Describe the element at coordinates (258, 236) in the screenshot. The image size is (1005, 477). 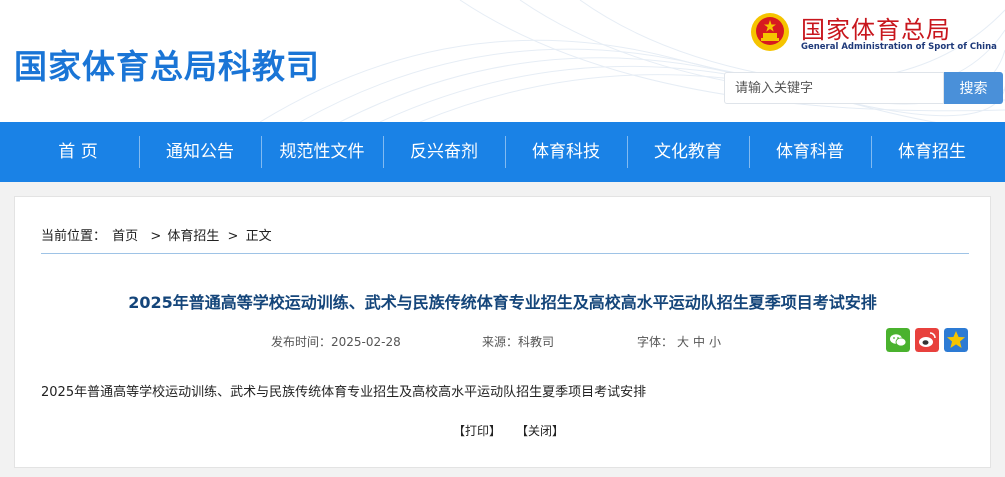
I see `breadcrumb-current: 正文` at that location.